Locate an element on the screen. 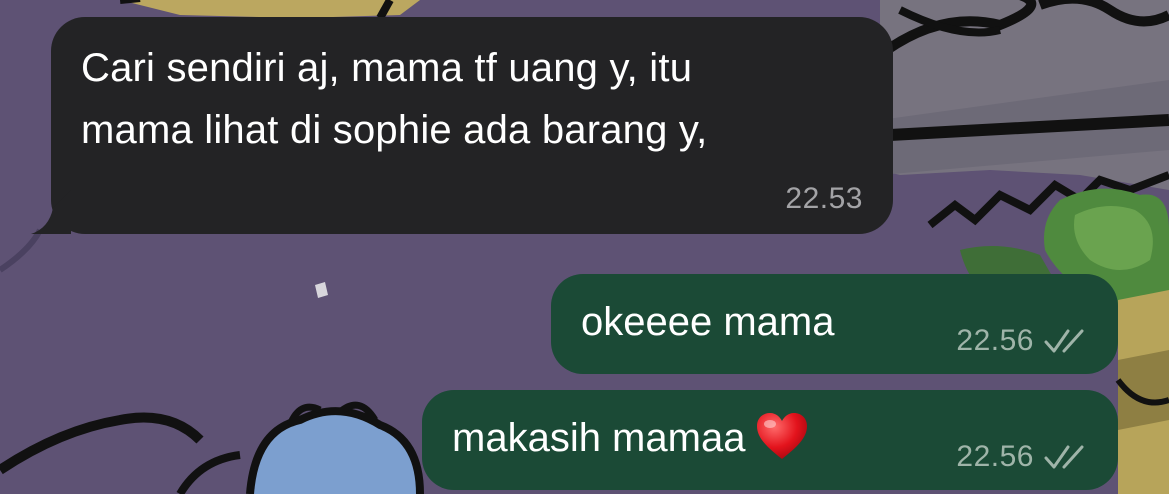 This screenshot has width=1169, height=494. message-text: okeeee mama is located at coordinates (708, 322).